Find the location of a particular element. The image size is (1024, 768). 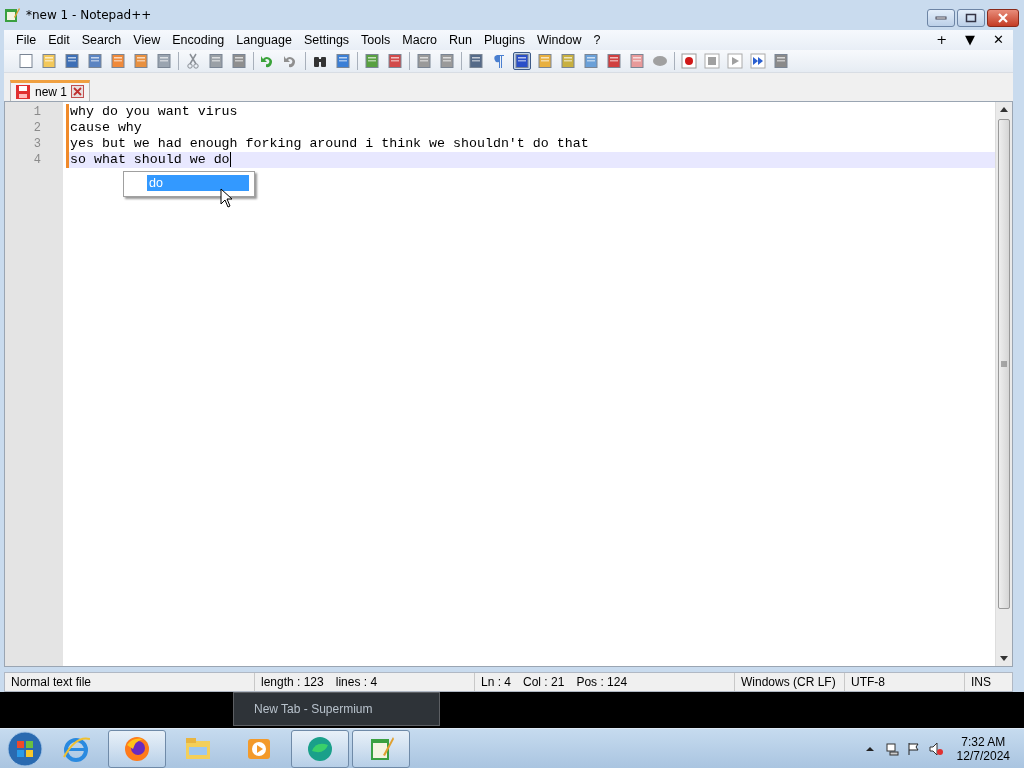

menu-item: Macro is located at coordinates (420, 39).